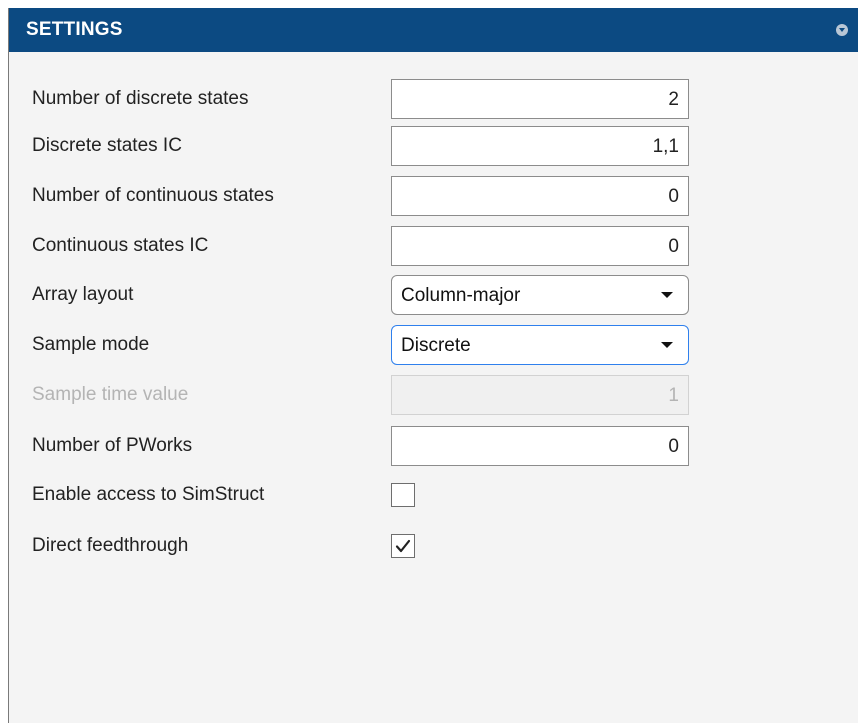 The width and height of the screenshot is (858, 723). I want to click on row-discrete-ic: Discrete states IC 1,1, so click(359, 146).